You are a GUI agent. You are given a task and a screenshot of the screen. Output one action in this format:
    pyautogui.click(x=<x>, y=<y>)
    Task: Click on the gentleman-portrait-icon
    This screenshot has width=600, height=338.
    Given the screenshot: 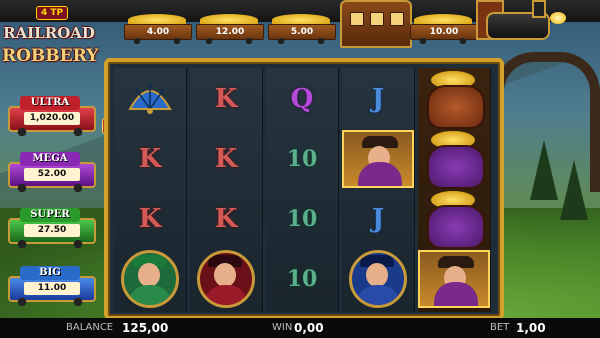 What is the action you would take?
    pyautogui.click(x=226, y=279)
    